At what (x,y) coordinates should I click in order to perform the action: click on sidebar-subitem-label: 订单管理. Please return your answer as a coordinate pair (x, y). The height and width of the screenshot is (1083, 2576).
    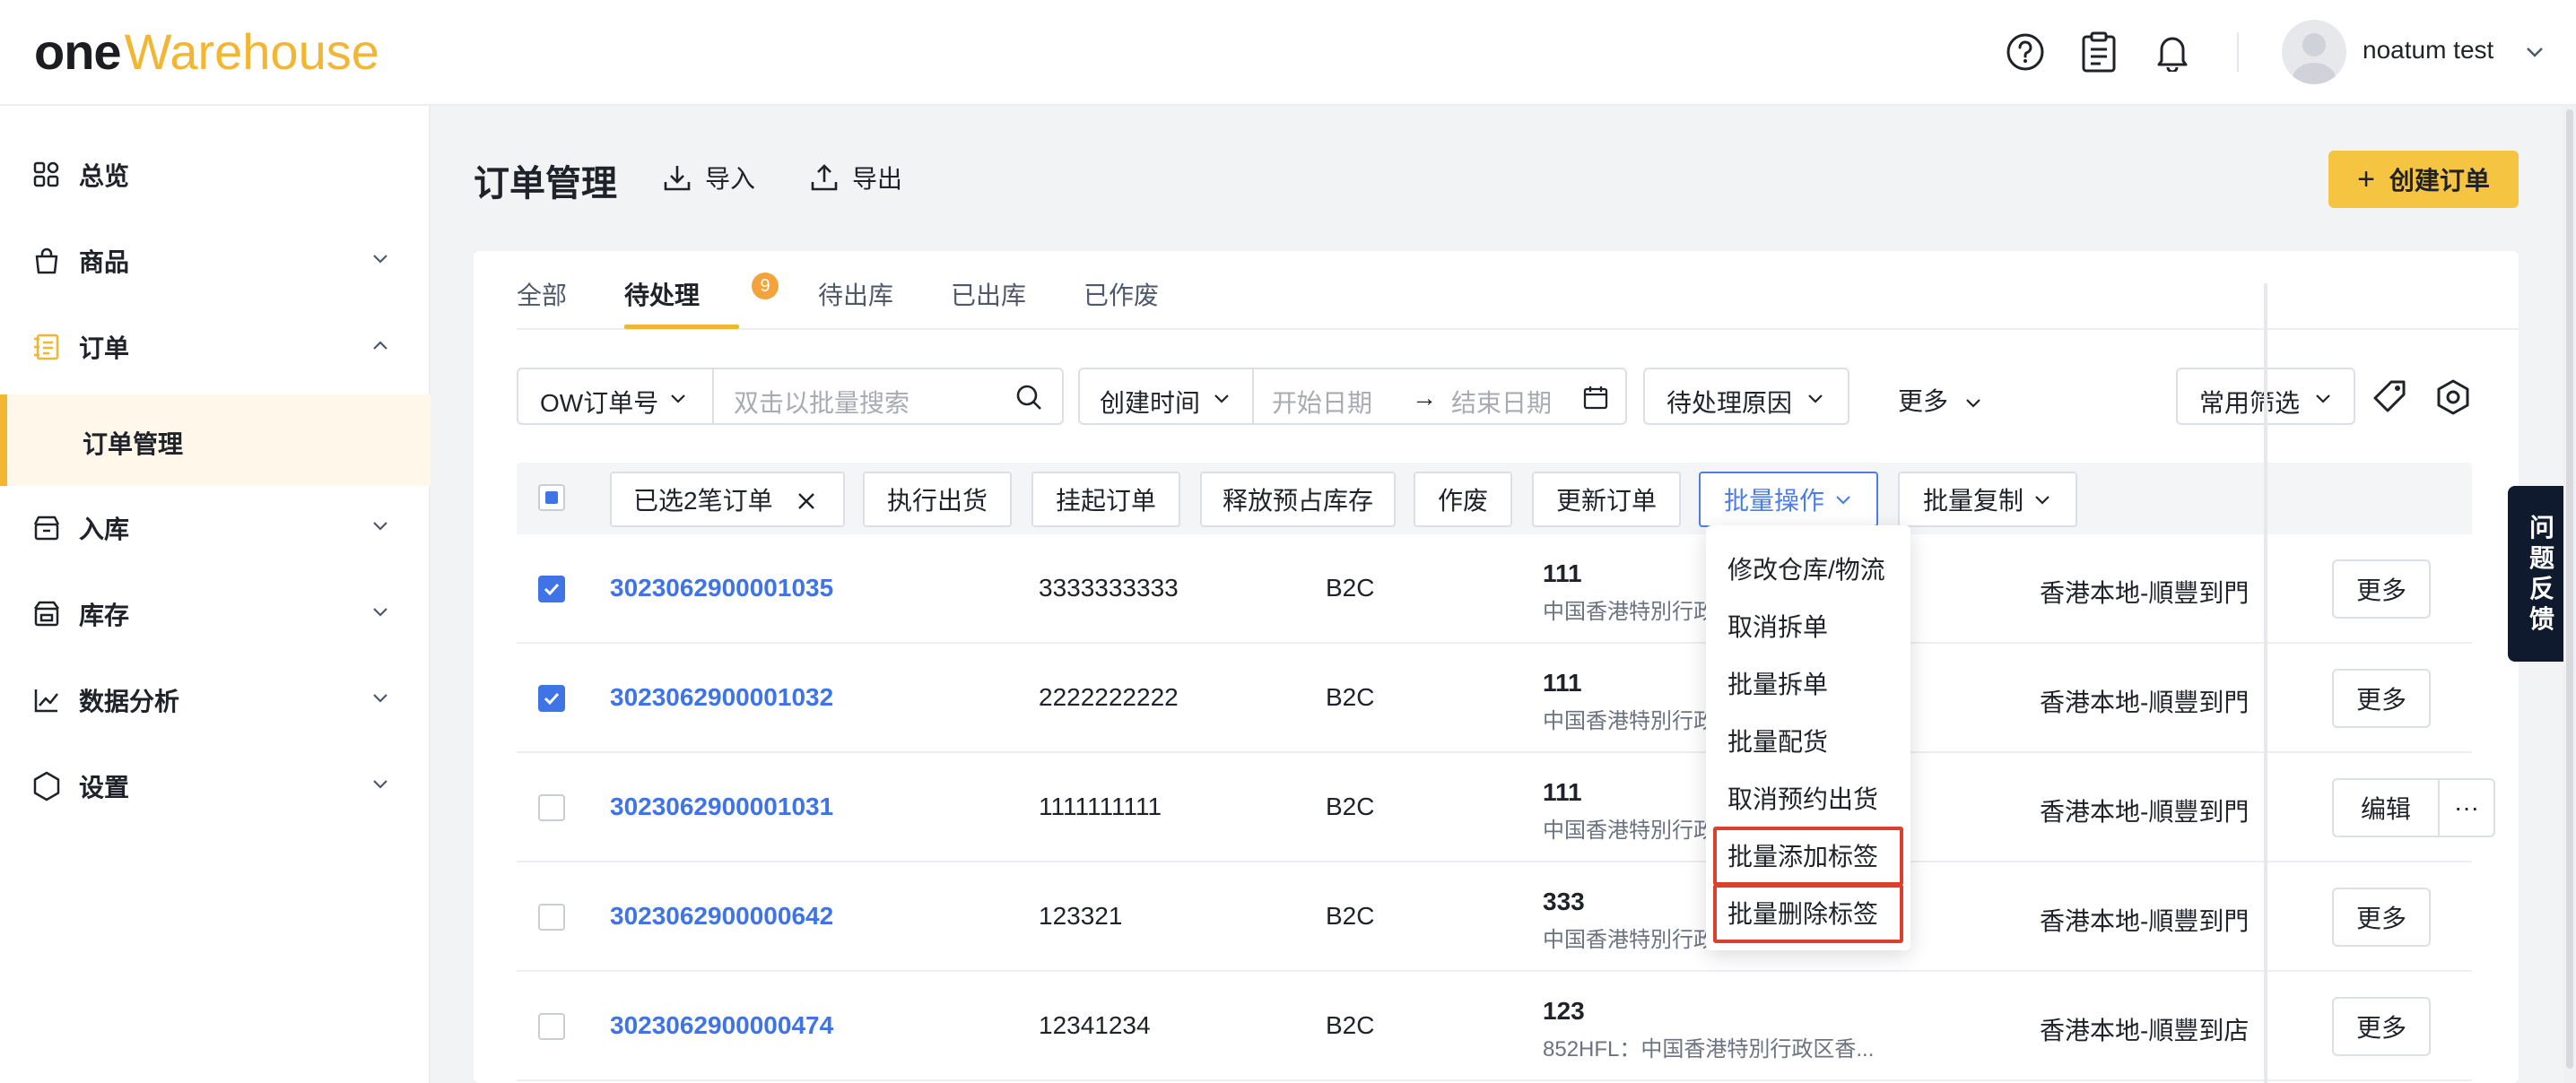
    Looking at the image, I should click on (133, 444).